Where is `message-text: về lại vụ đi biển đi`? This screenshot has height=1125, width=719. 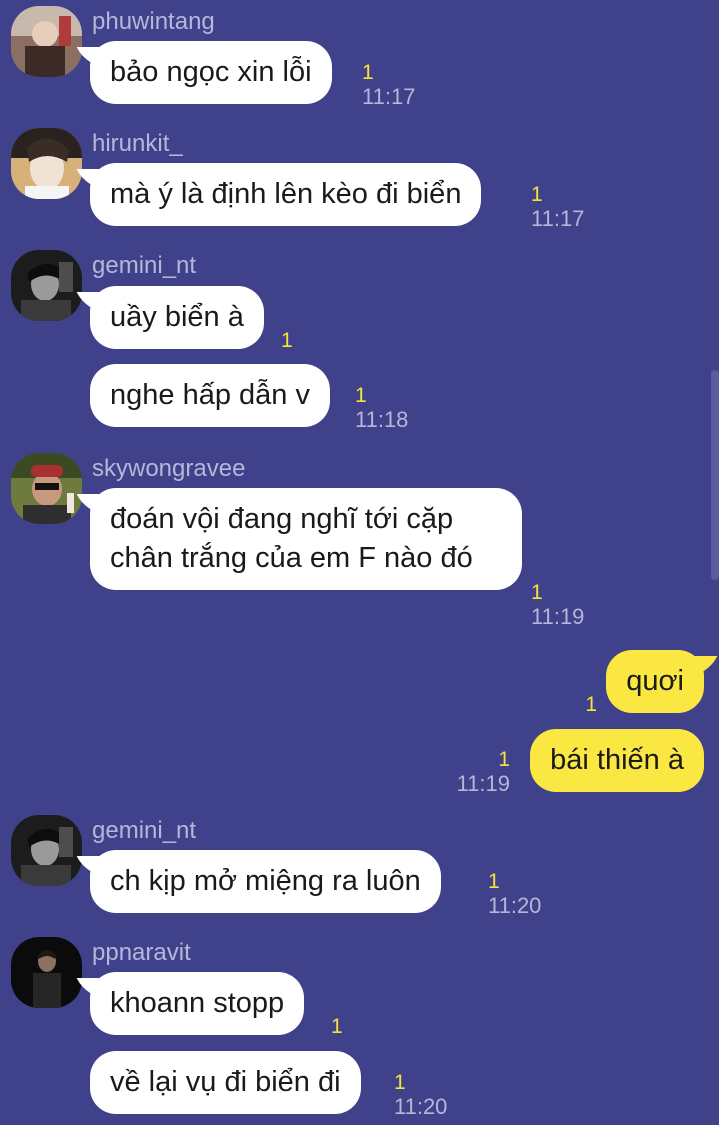 message-text: về lại vụ đi biển đi is located at coordinates (225, 1082).